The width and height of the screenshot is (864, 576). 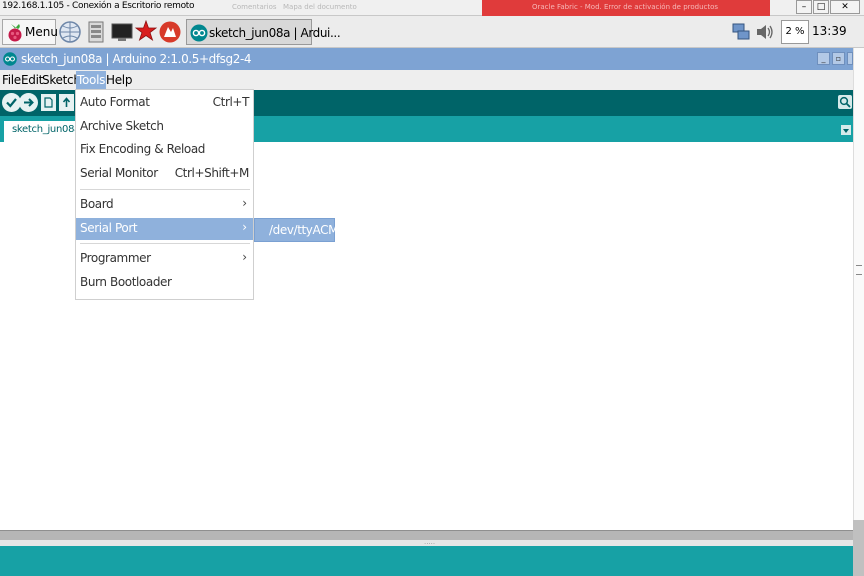 What do you see at coordinates (858, 548) in the screenshot?
I see `scrollbar-track-bottom` at bounding box center [858, 548].